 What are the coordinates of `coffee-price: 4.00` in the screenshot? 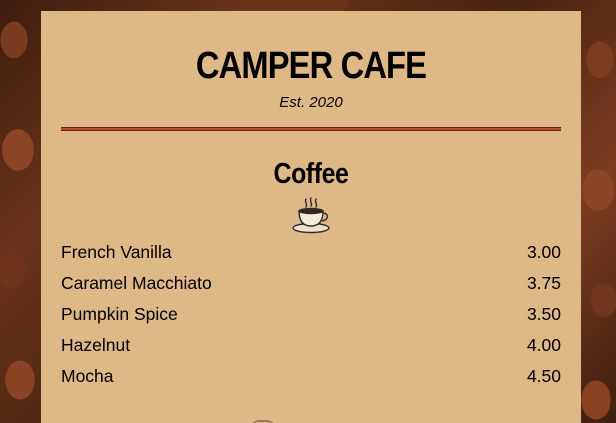 It's located at (543, 345).